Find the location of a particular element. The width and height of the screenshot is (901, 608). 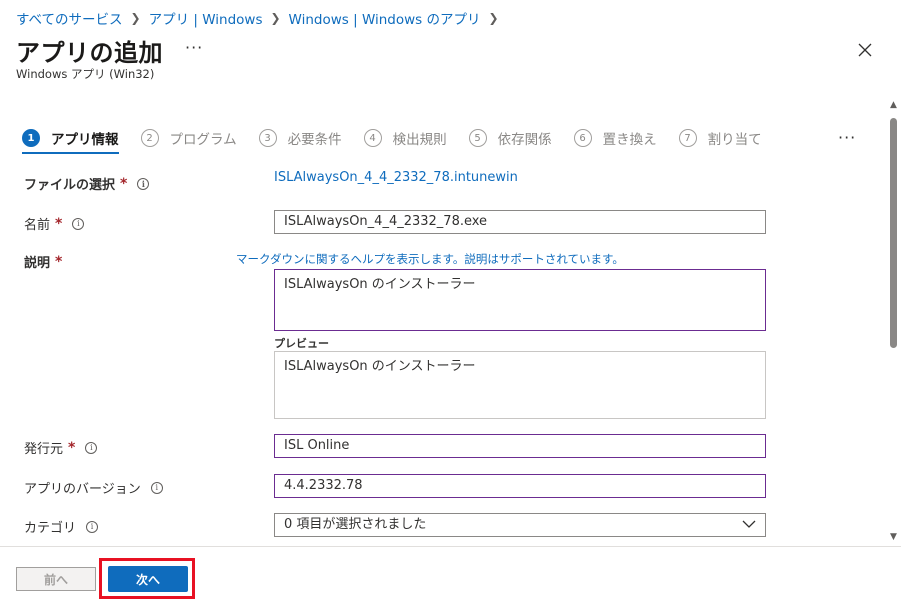

step-program: 2 プログラム is located at coordinates (188, 138).